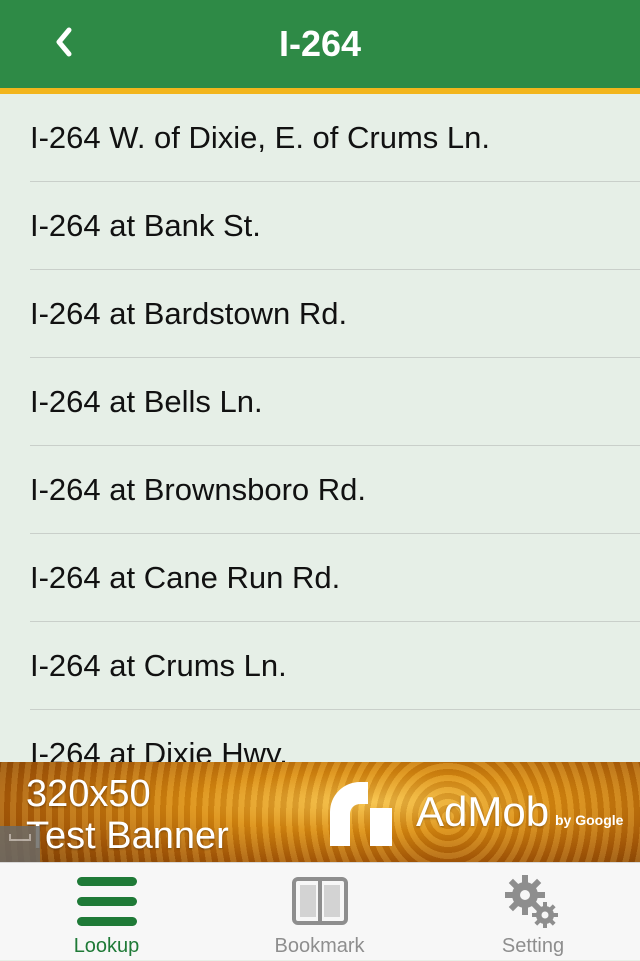 The image size is (640, 961). Describe the element at coordinates (106, 901) in the screenshot. I see `list-icon` at that location.